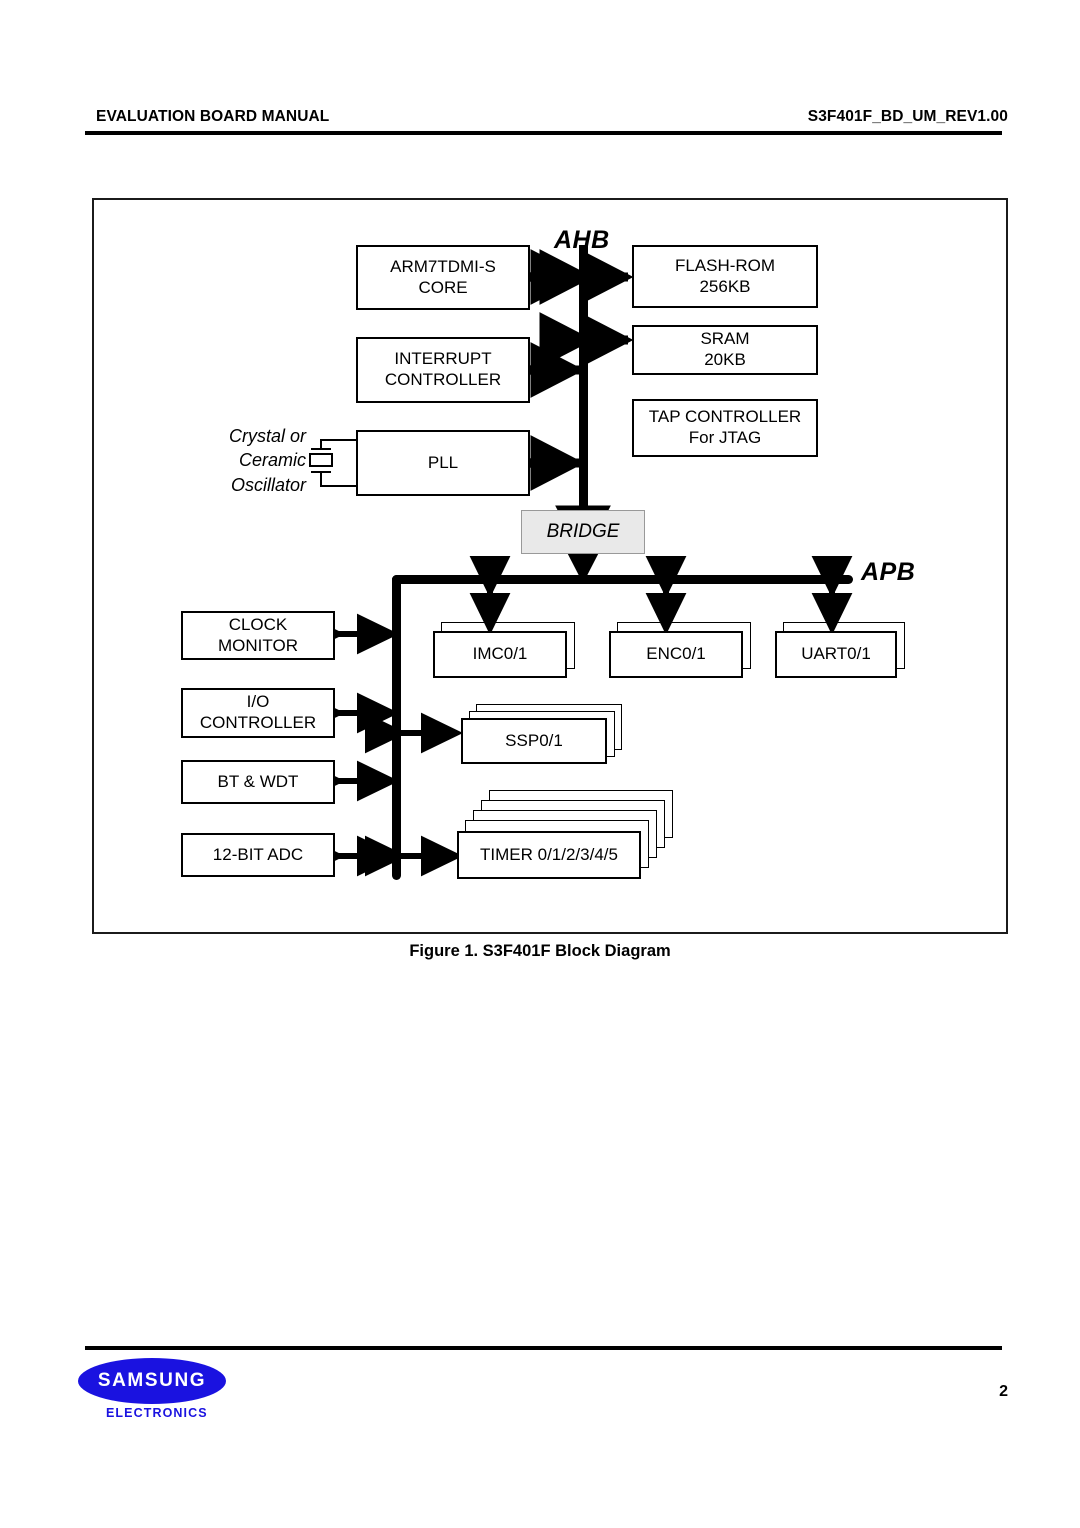 This screenshot has width=1080, height=1528. Describe the element at coordinates (443, 463) in the screenshot. I see `block-pll: PLL` at that location.